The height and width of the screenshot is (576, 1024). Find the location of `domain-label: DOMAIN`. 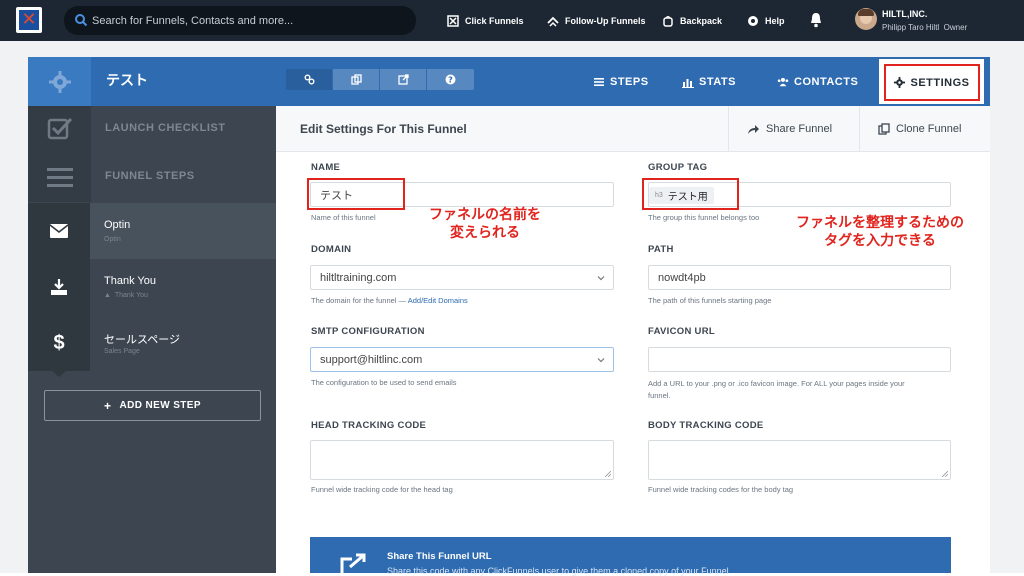

domain-label: DOMAIN is located at coordinates (331, 249).